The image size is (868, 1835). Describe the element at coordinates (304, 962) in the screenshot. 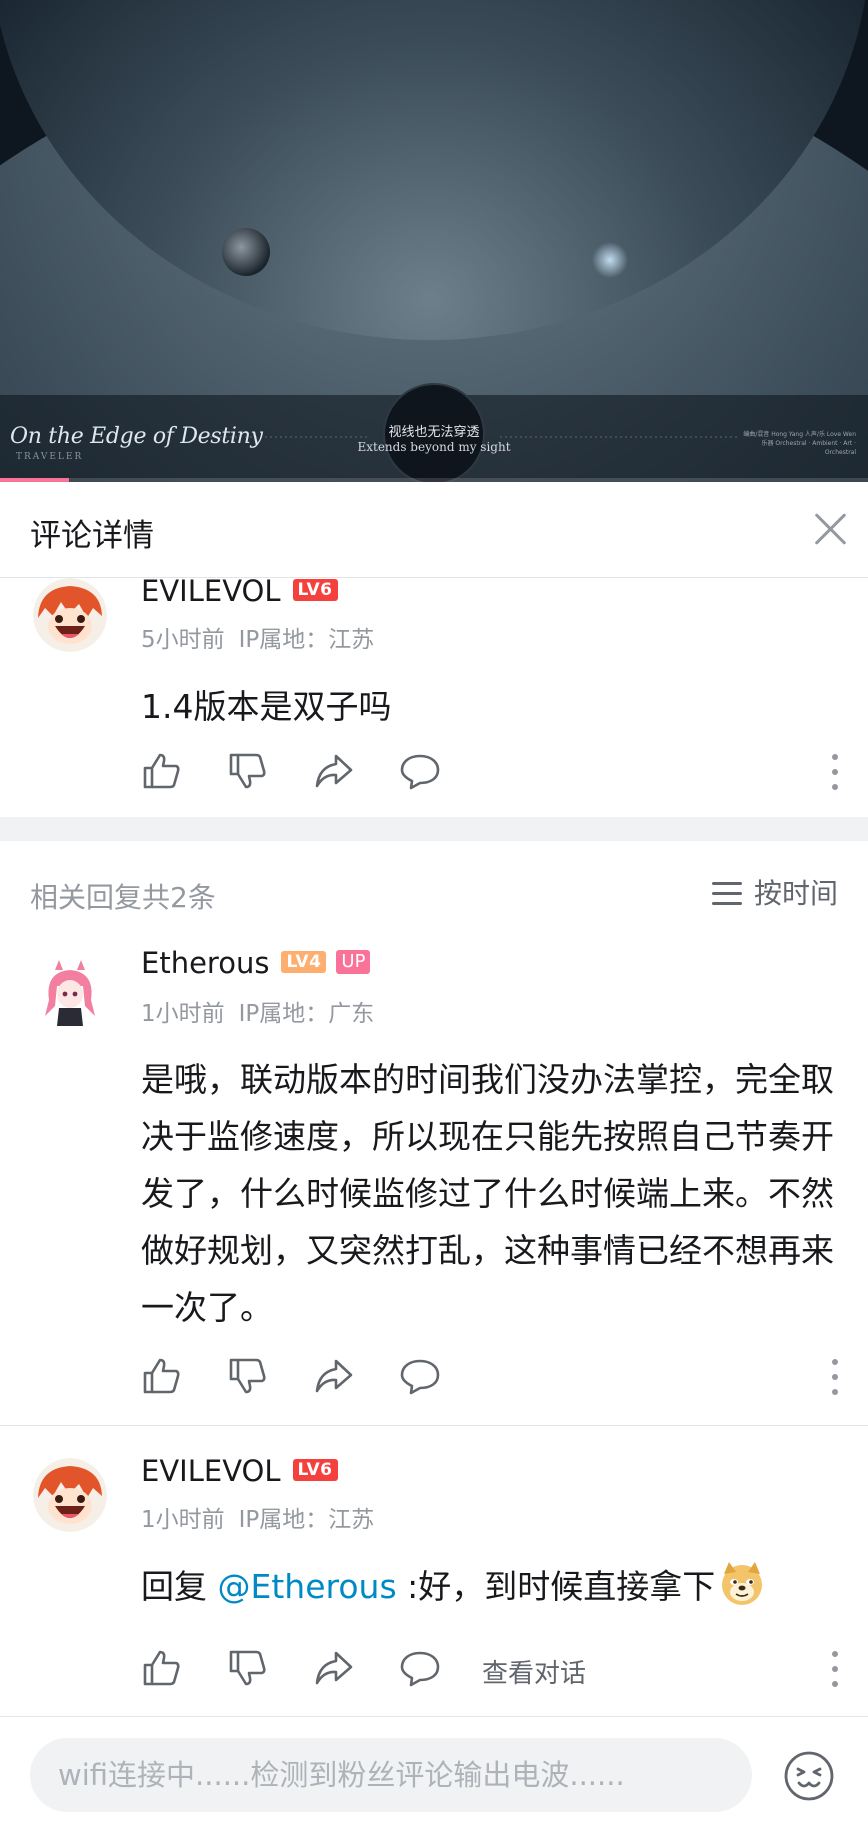

I see `level-badge: LV4` at that location.